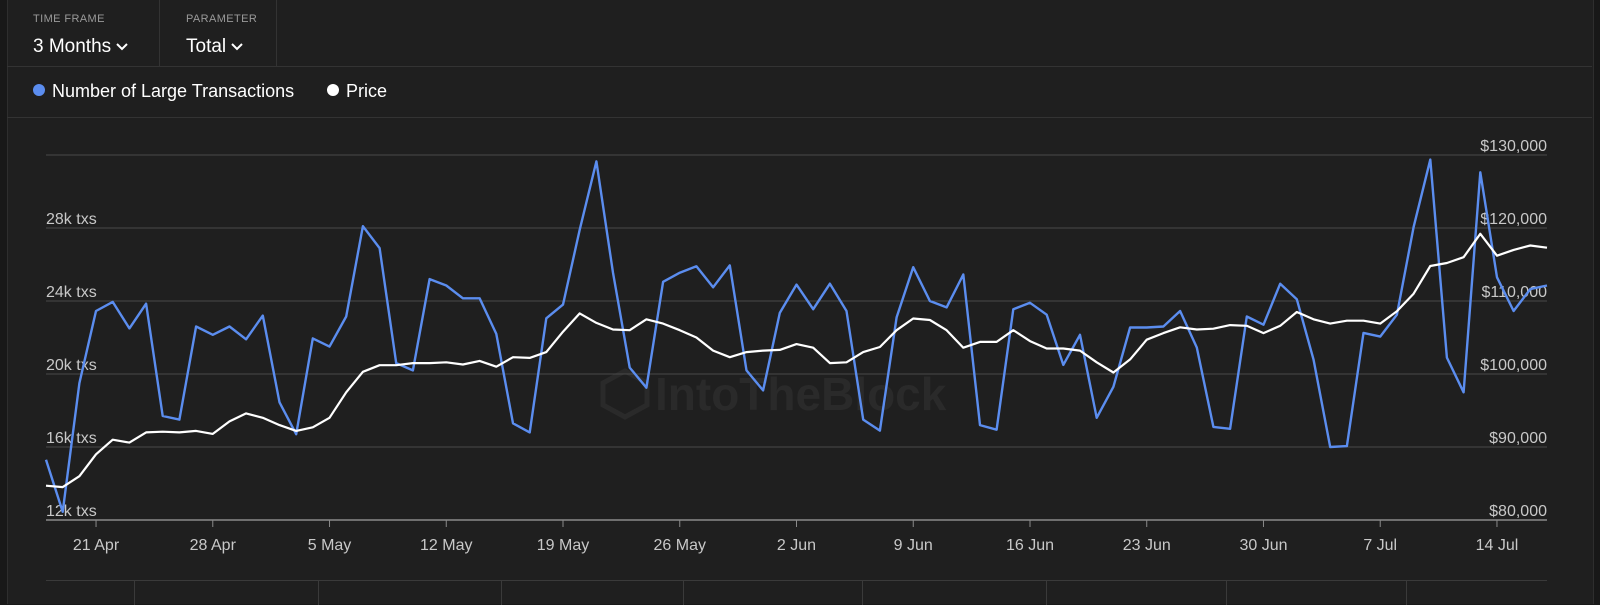 This screenshot has width=1600, height=605. I want to click on x-axis-tick-label: 16 Jun, so click(1030, 545).